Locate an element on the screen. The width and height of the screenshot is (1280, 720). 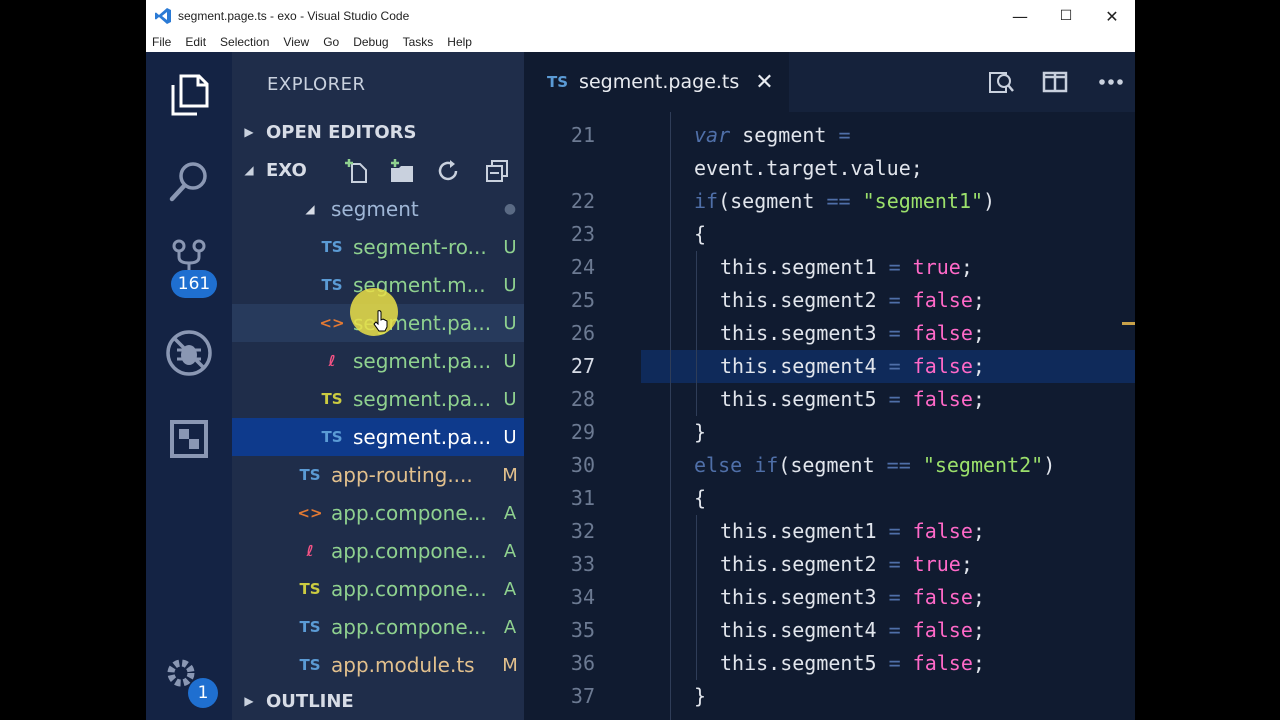
tree-file-item: <> app.compone... A is located at coordinates (378, 513).